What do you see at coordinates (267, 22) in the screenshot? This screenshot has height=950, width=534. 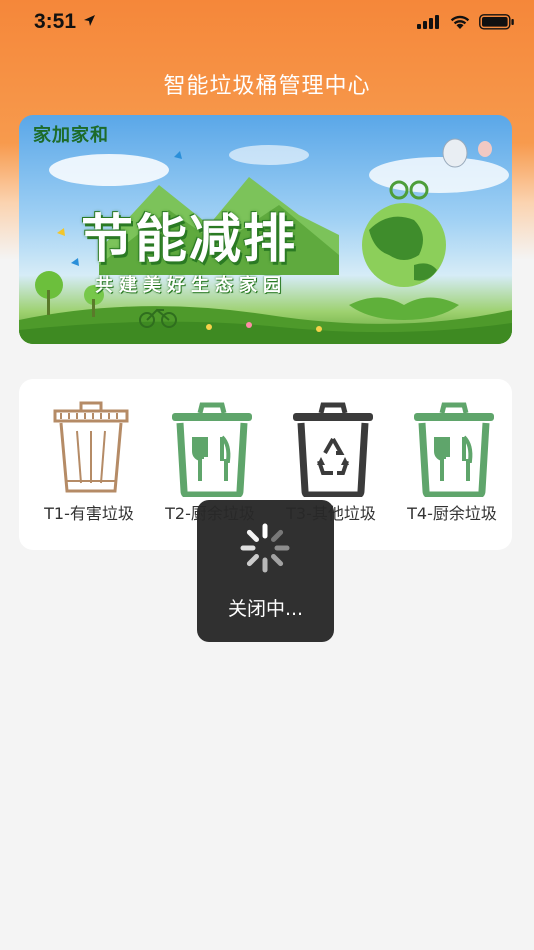 I see `status-bar: 3:51` at bounding box center [267, 22].